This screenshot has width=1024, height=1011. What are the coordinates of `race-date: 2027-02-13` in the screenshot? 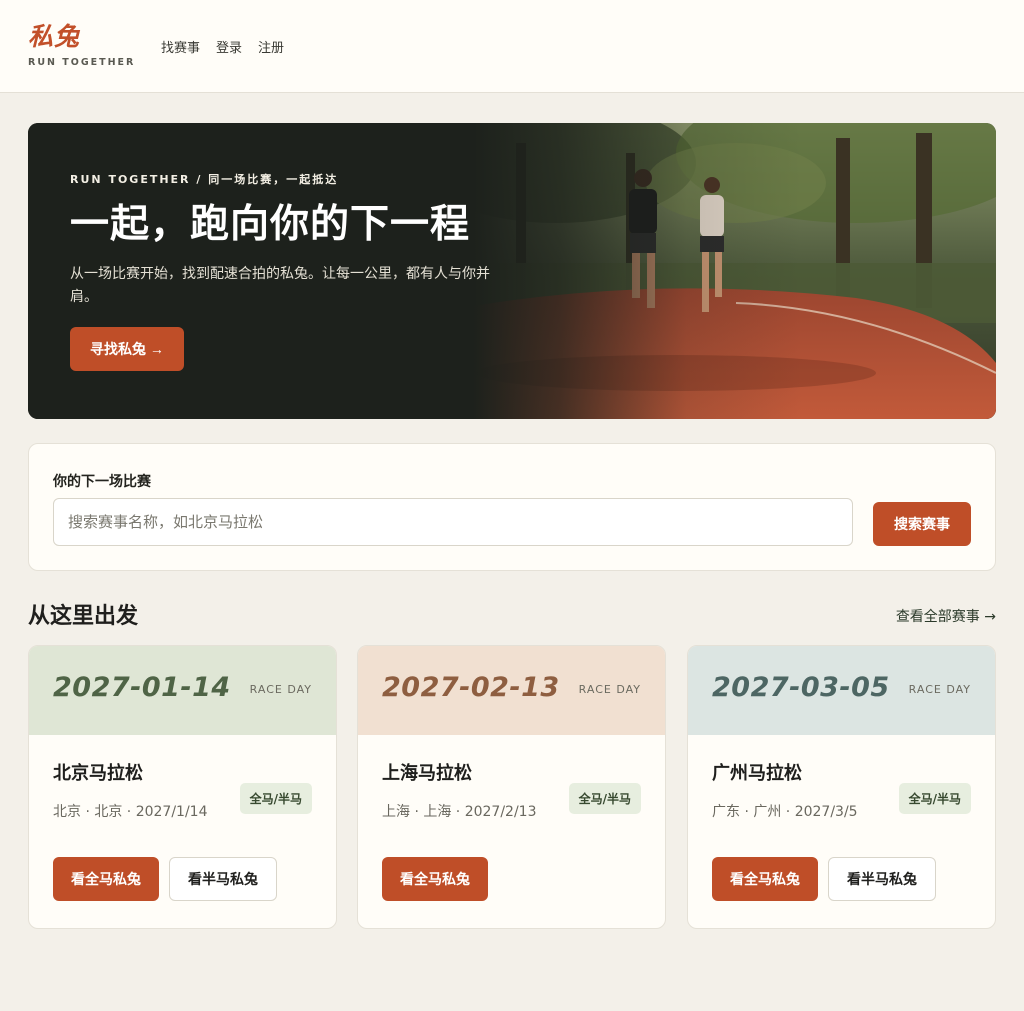 It's located at (471, 687).